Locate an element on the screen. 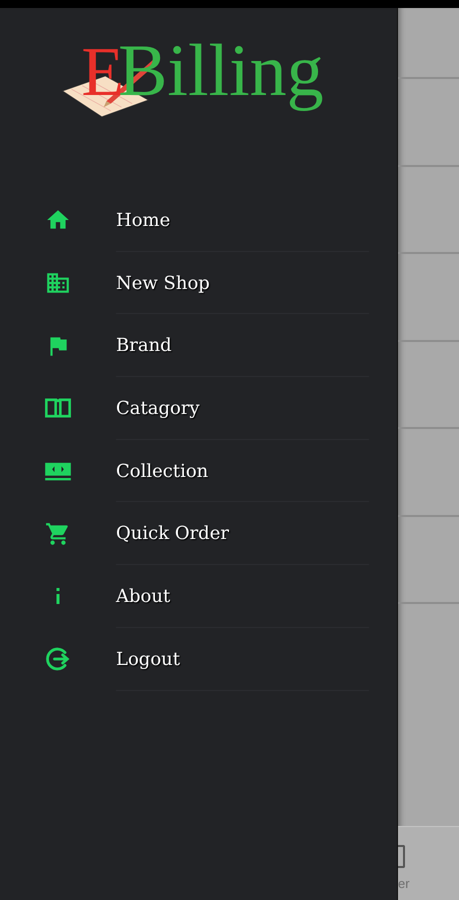 The width and height of the screenshot is (459, 900). menu-item: About is located at coordinates (143, 596).